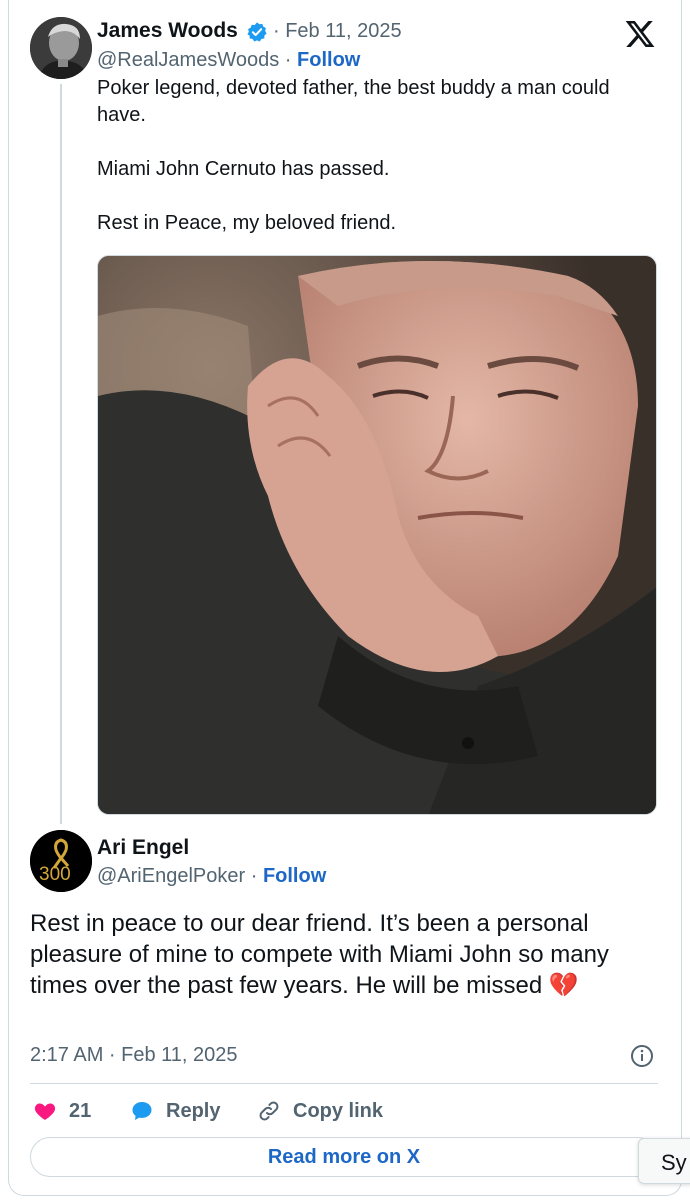 The width and height of the screenshot is (690, 1200). What do you see at coordinates (640, 34) in the screenshot?
I see `x-logo-icon` at bounding box center [640, 34].